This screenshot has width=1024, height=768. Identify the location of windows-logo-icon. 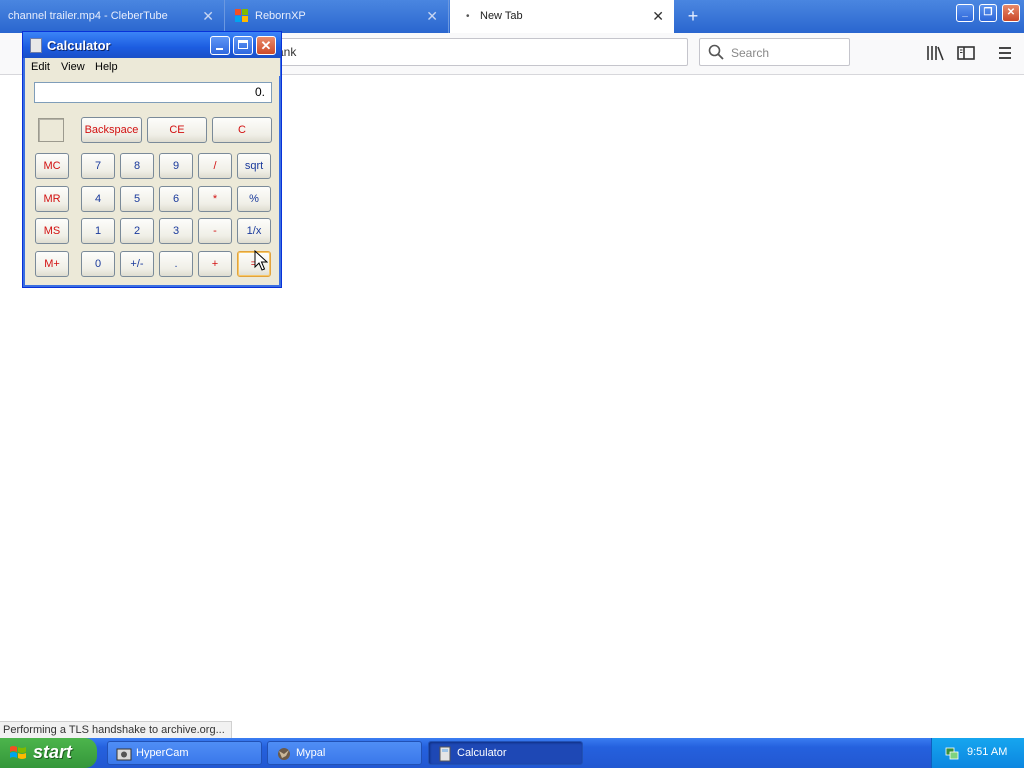
(18, 752).